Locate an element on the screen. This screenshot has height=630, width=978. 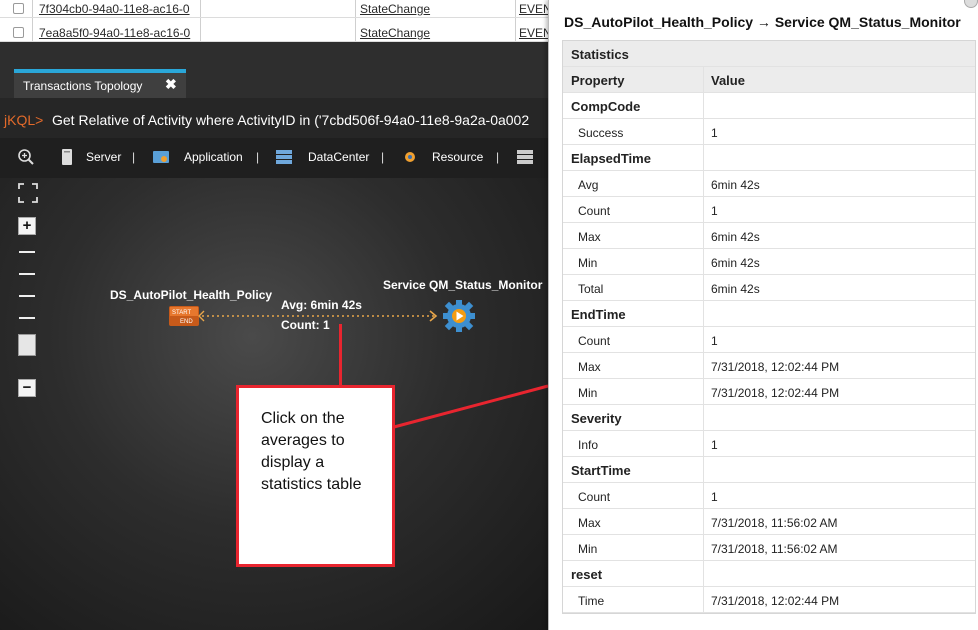
tab-bar: Transactions Topology ✖ is located at coordinates (280, 70).